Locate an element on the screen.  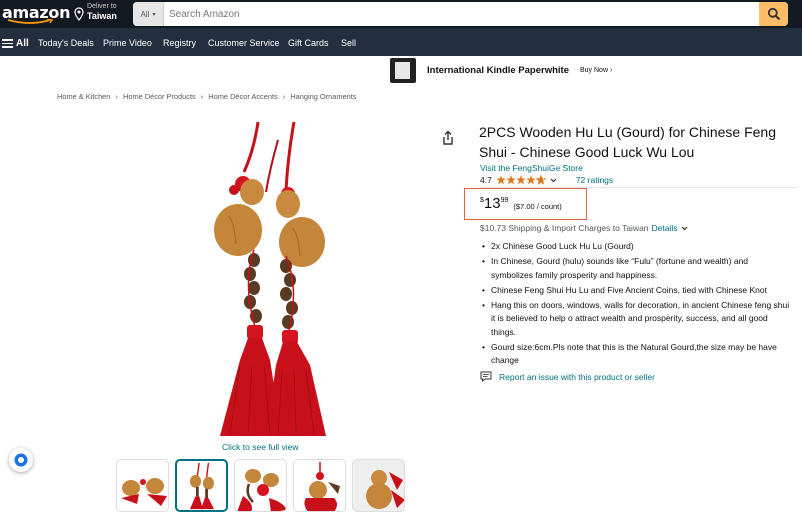
price-fraction: 99 is located at coordinates (504, 200).